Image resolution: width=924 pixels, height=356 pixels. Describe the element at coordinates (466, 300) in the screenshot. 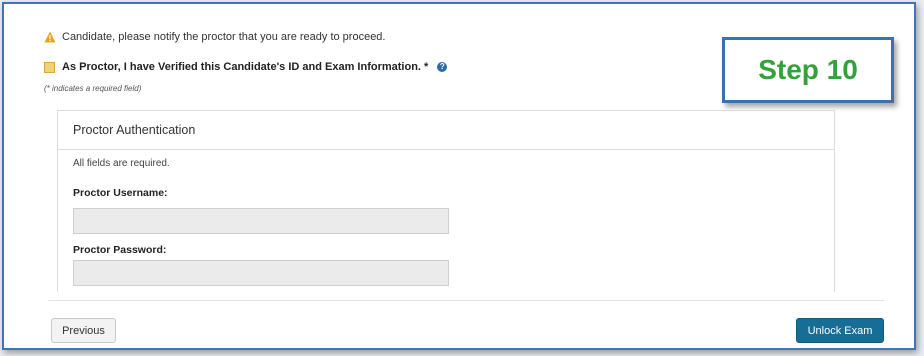

I see `footer-divider` at that location.